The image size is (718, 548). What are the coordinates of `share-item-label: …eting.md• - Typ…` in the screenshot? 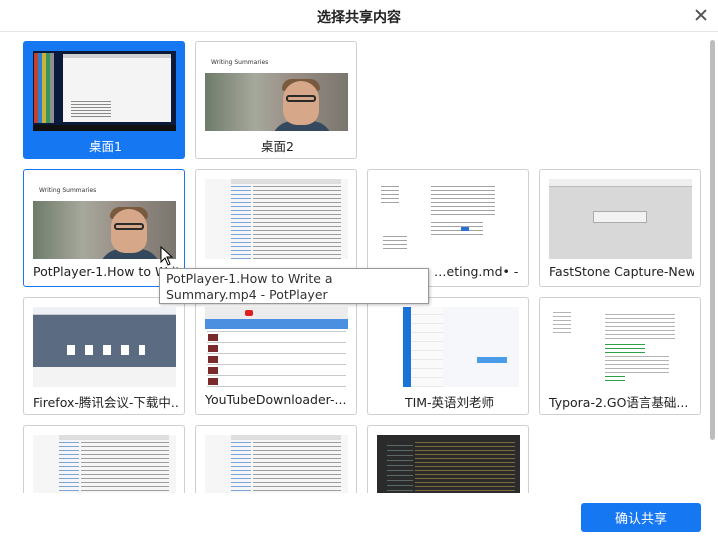 It's located at (478, 271).